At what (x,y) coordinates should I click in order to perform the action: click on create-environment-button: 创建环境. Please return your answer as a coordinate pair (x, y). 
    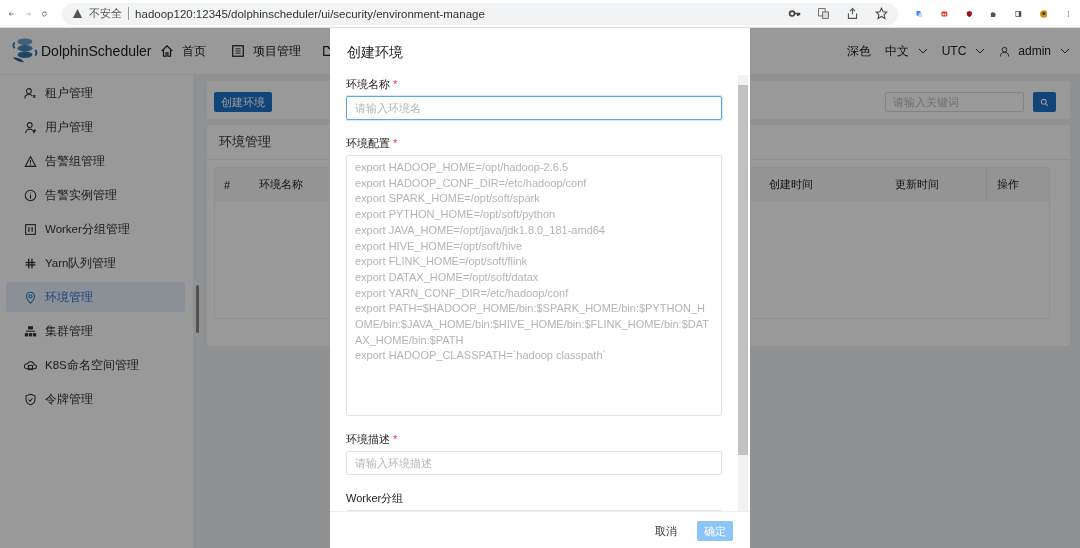
    Looking at the image, I should click on (243, 102).